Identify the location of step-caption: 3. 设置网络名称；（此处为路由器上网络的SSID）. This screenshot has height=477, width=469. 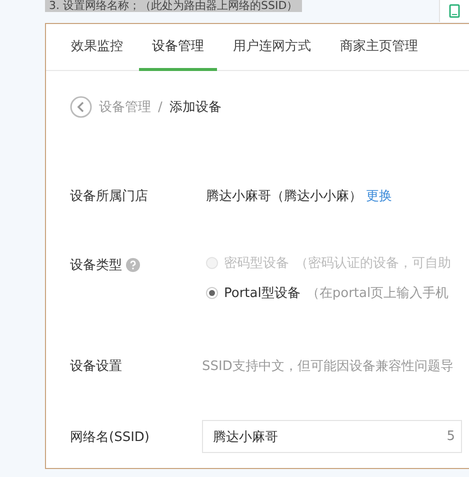
(173, 6).